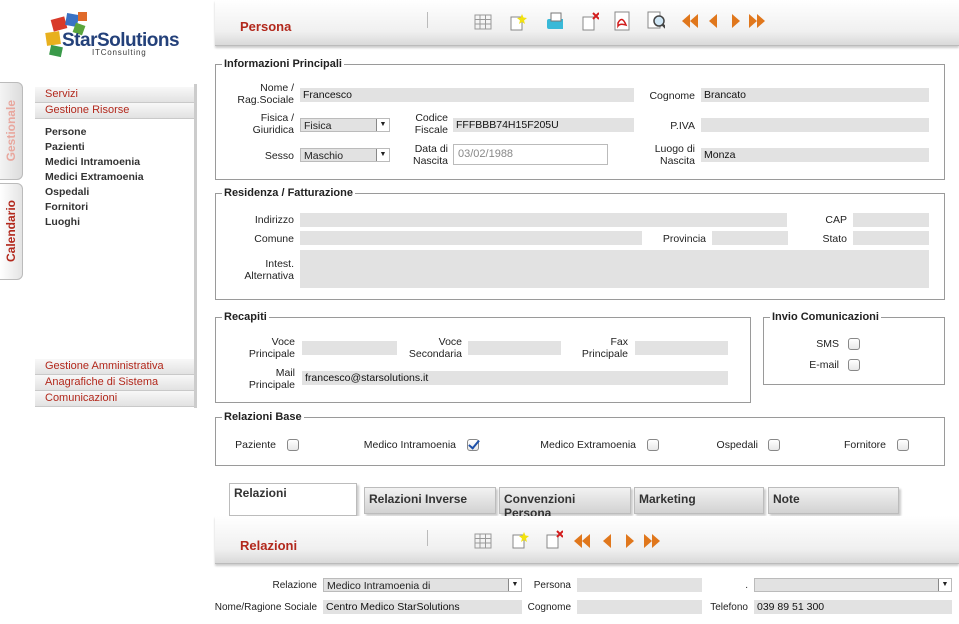 This screenshot has height=624, width=959. I want to click on brand-tagline: ITConsulting, so click(119, 52).